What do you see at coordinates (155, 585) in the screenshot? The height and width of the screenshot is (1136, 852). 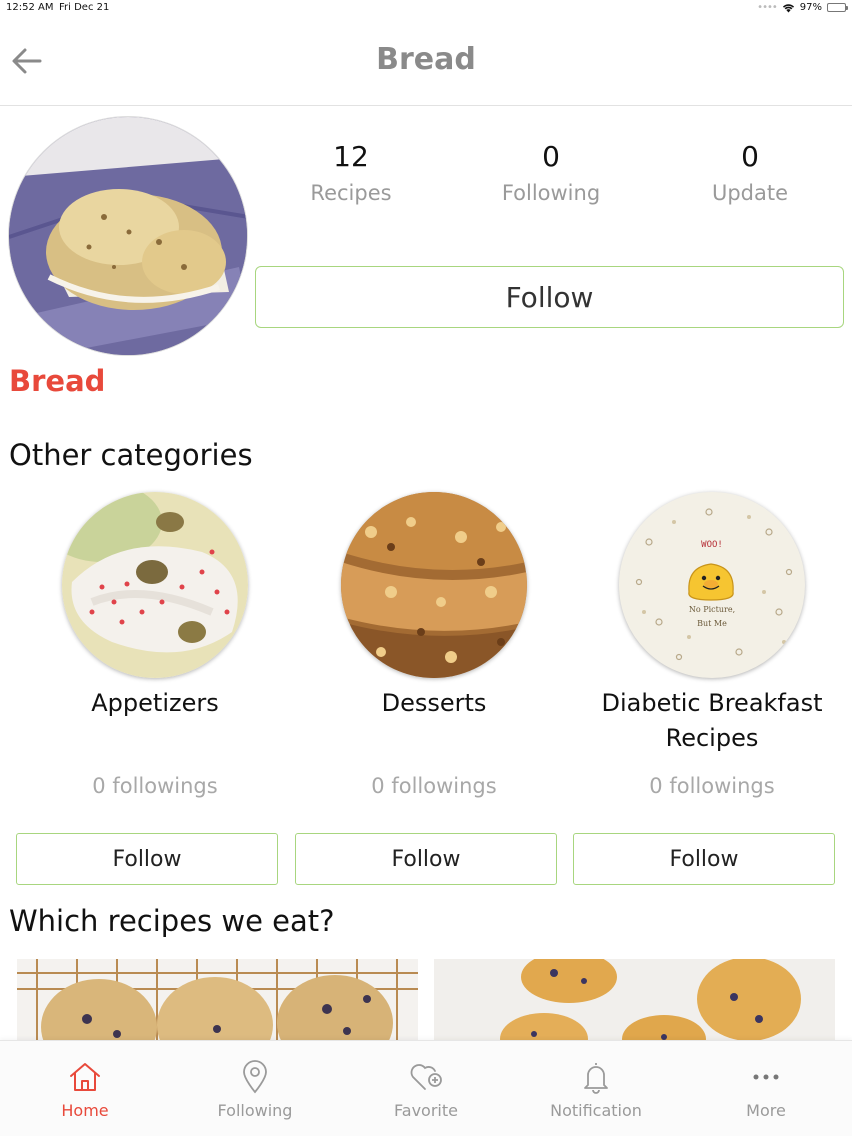 I see `category-image-appetizers` at bounding box center [155, 585].